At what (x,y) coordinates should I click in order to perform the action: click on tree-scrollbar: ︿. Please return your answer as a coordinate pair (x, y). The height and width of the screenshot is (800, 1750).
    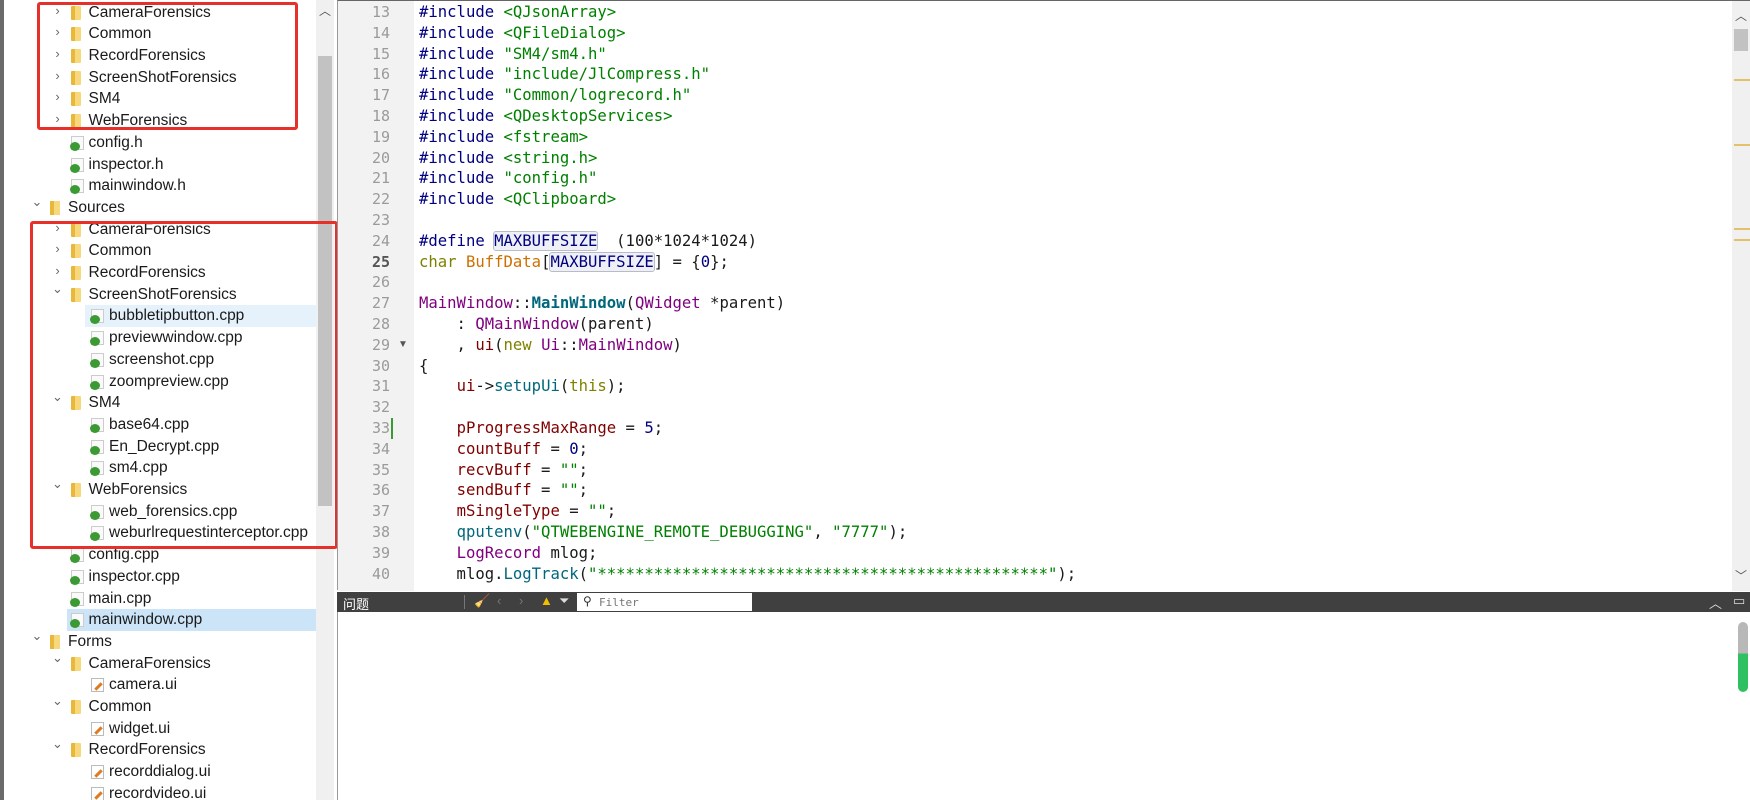
    Looking at the image, I should click on (325, 400).